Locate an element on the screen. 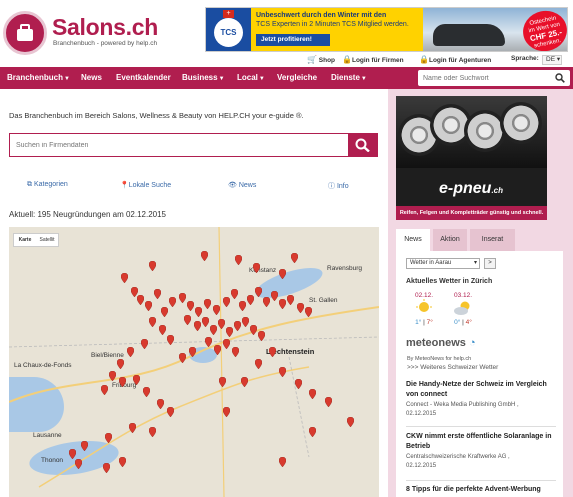 The height and width of the screenshot is (497, 573). more-weather-link: >>> Weiteres Schweizer Wetter is located at coordinates (452, 367).